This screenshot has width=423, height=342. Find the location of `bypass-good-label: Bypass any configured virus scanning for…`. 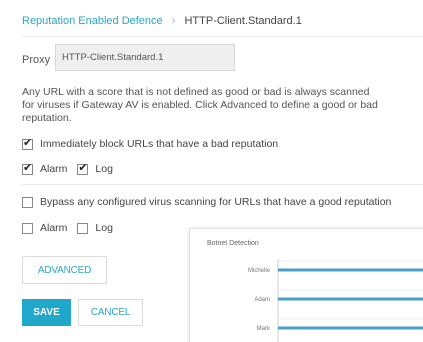

bypass-good-label: Bypass any configured virus scanning for… is located at coordinates (216, 202).